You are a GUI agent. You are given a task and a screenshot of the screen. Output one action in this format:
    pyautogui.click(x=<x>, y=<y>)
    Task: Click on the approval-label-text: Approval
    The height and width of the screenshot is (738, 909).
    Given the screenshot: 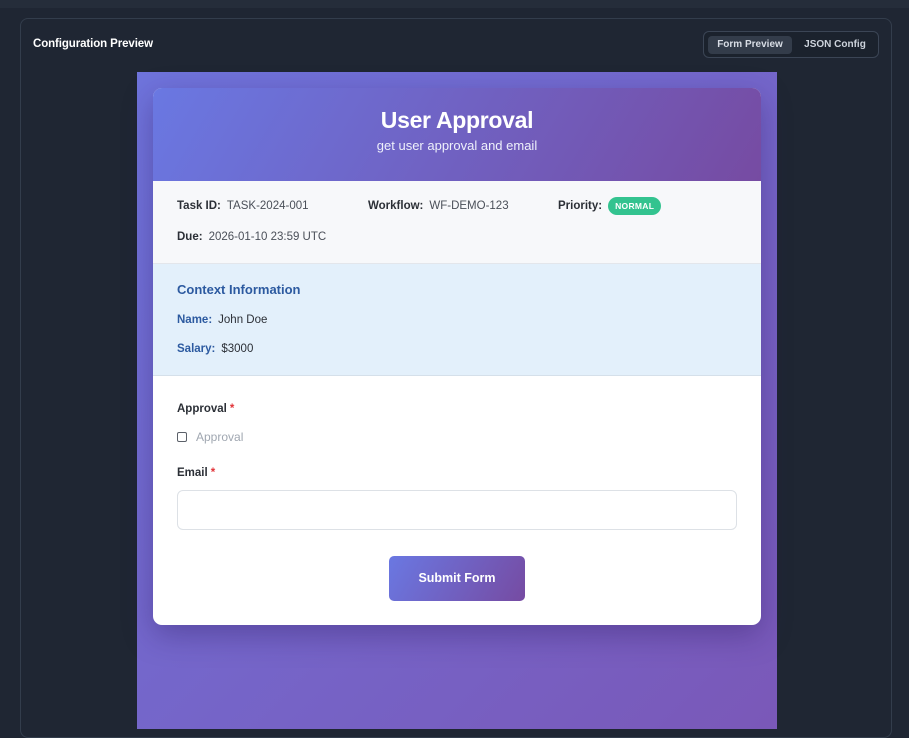 What is the action you would take?
    pyautogui.click(x=202, y=409)
    